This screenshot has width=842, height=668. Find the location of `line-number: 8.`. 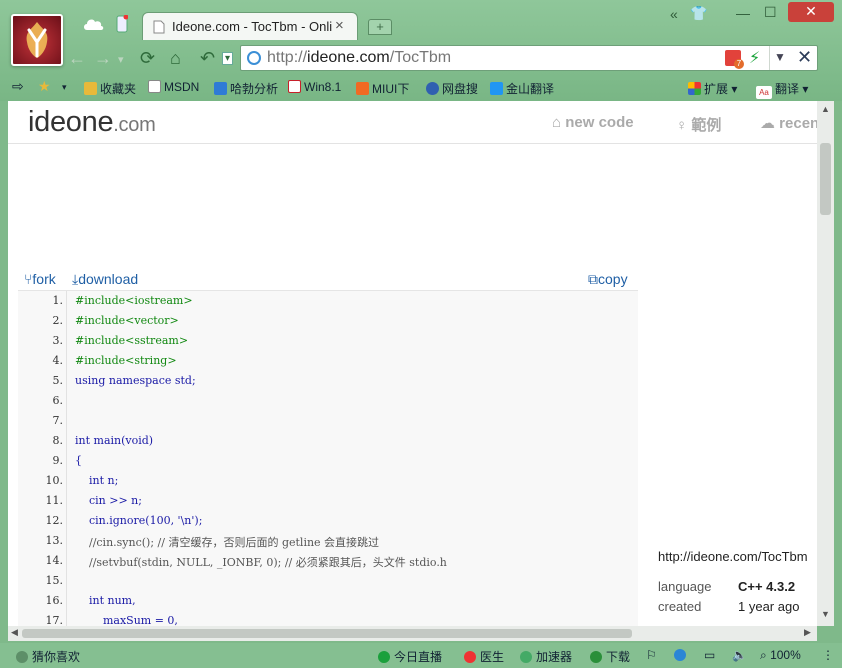

line-number: 8. is located at coordinates (58, 440).